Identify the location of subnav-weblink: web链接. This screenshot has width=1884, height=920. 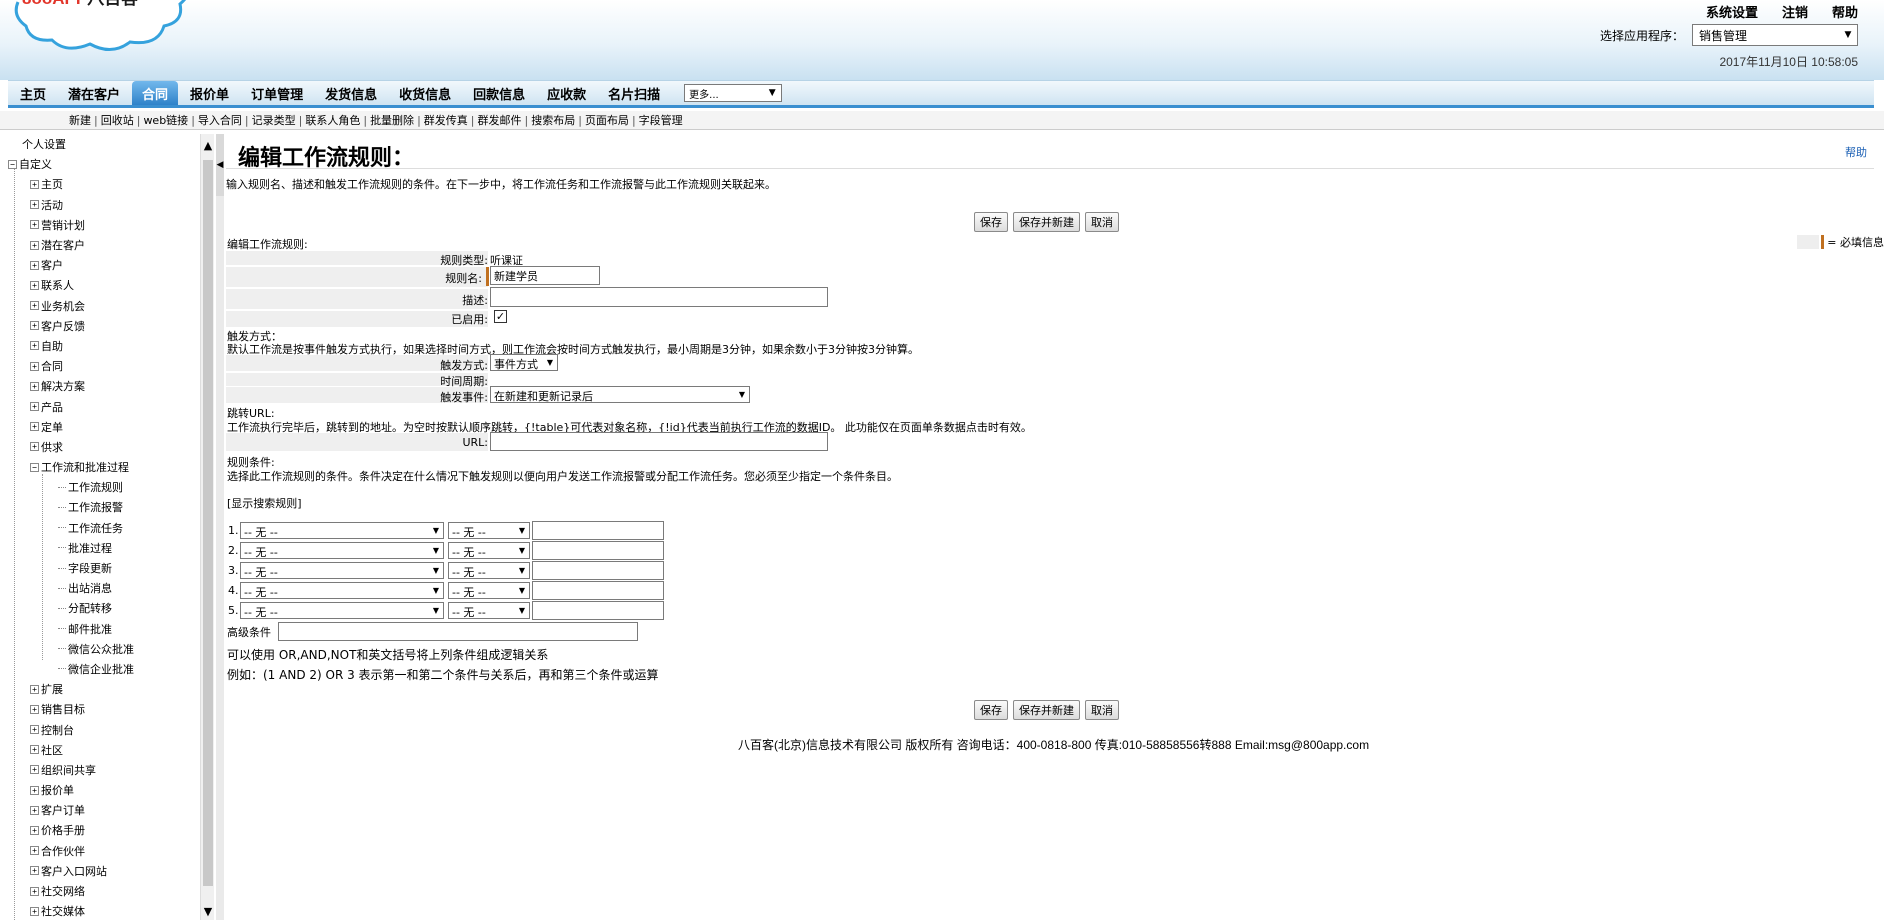
(165, 120).